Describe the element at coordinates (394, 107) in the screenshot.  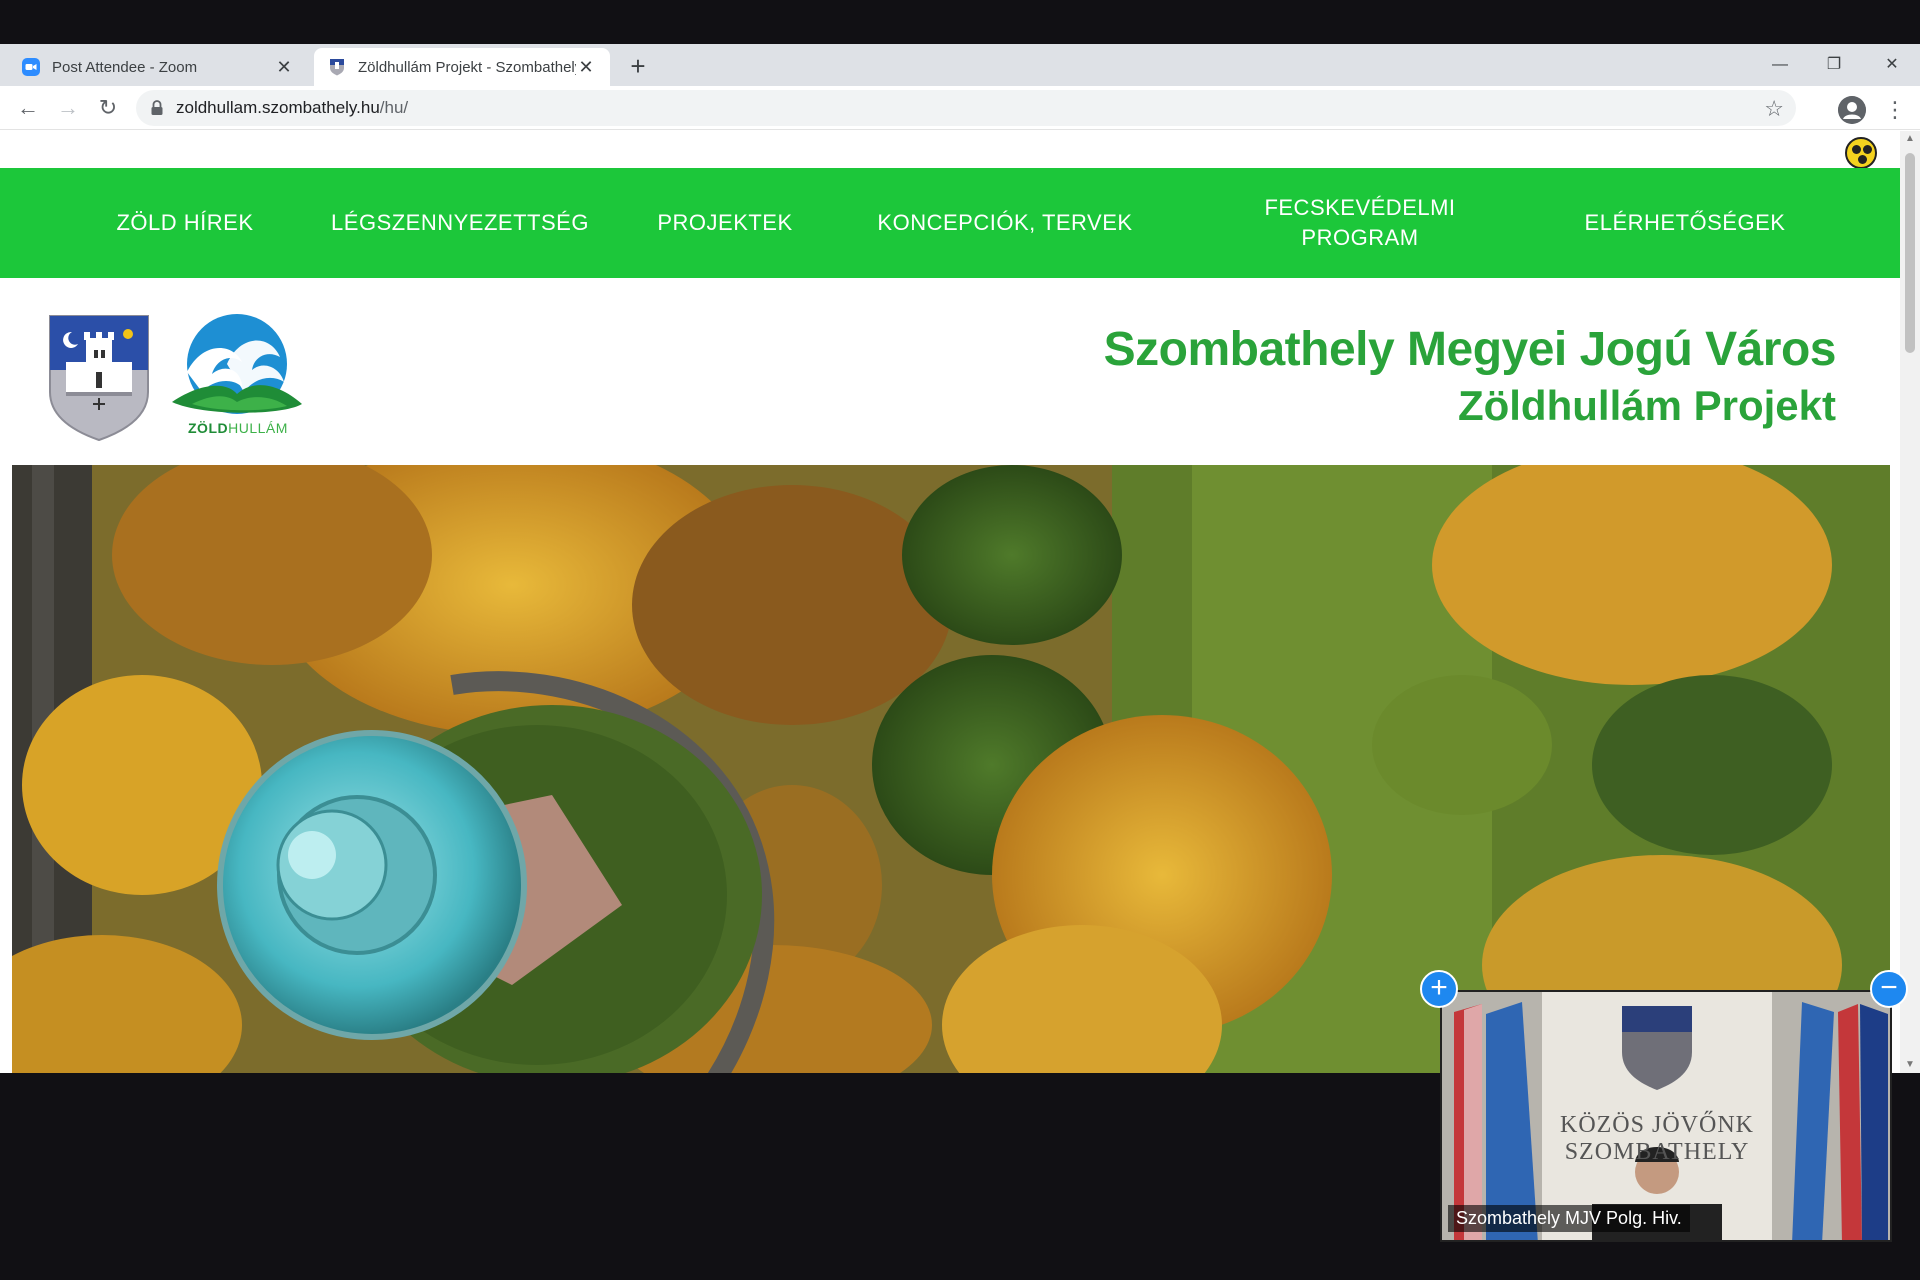
I see `url-path: /hu/` at that location.